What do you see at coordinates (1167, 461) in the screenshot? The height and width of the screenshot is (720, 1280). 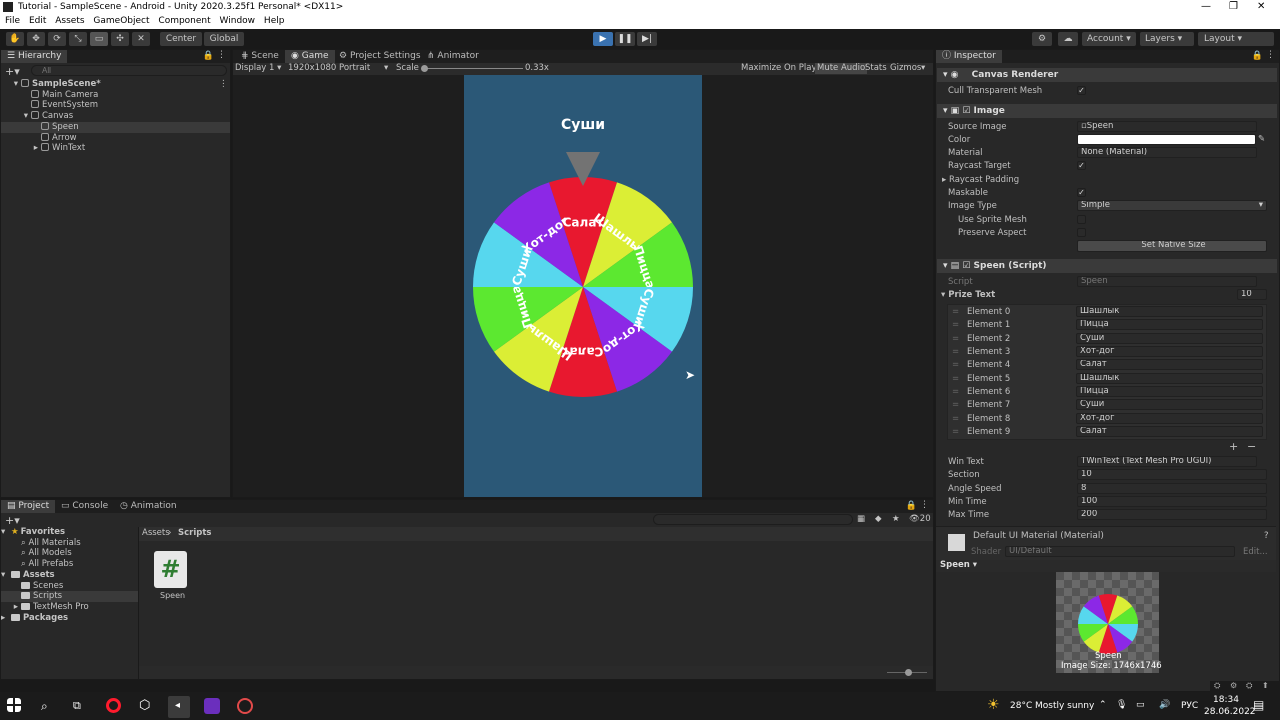 I see `win-text-field: TWinText (Text Mesh Pro UGUI)` at bounding box center [1167, 461].